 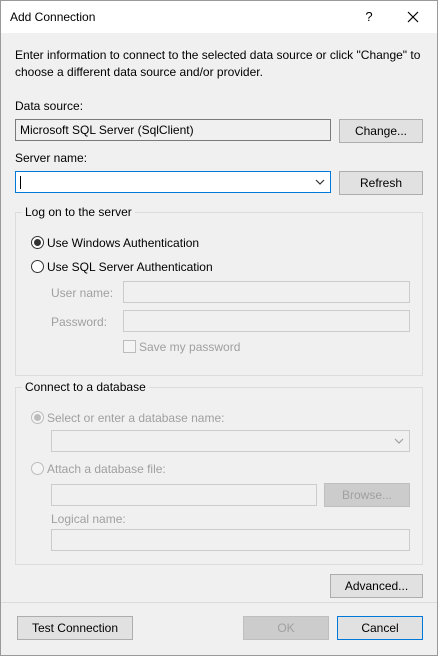 I want to click on data-source-label: Data source:, so click(x=49, y=106).